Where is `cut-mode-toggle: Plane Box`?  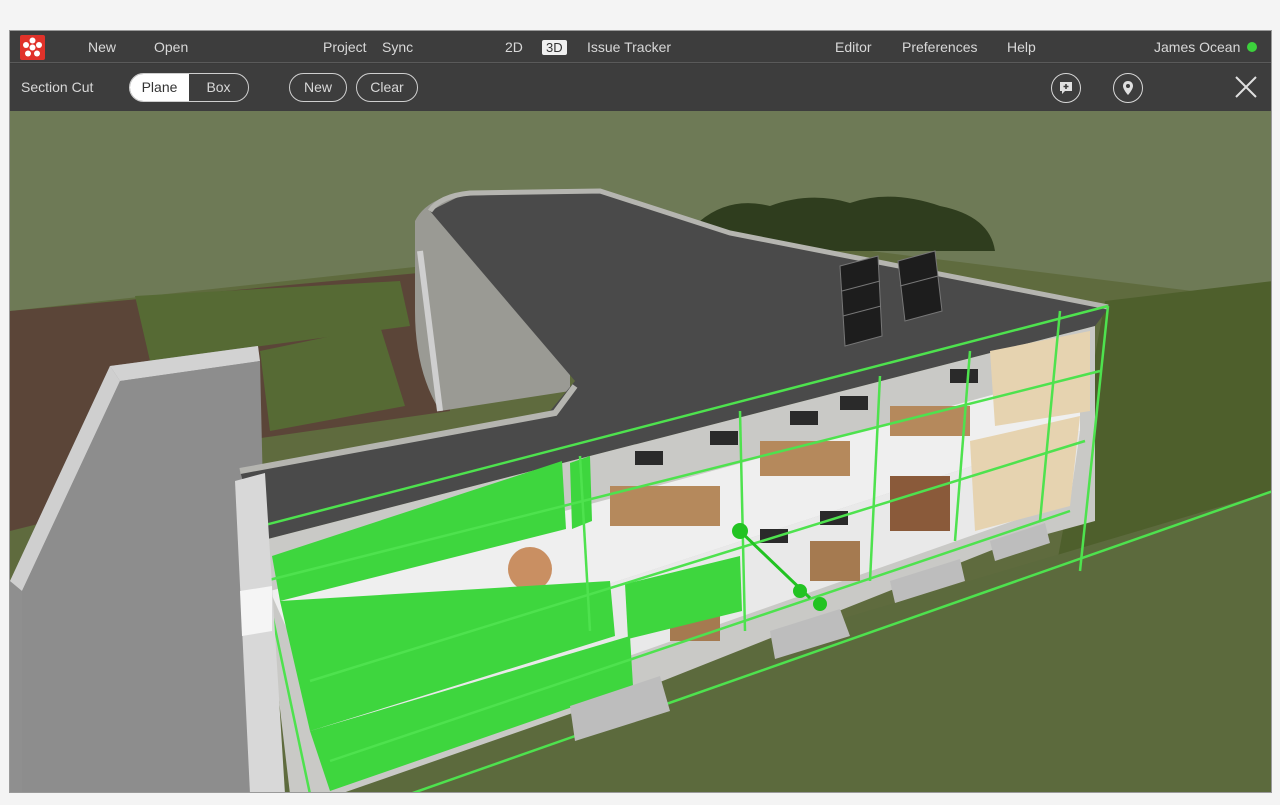 cut-mode-toggle: Plane Box is located at coordinates (189, 87).